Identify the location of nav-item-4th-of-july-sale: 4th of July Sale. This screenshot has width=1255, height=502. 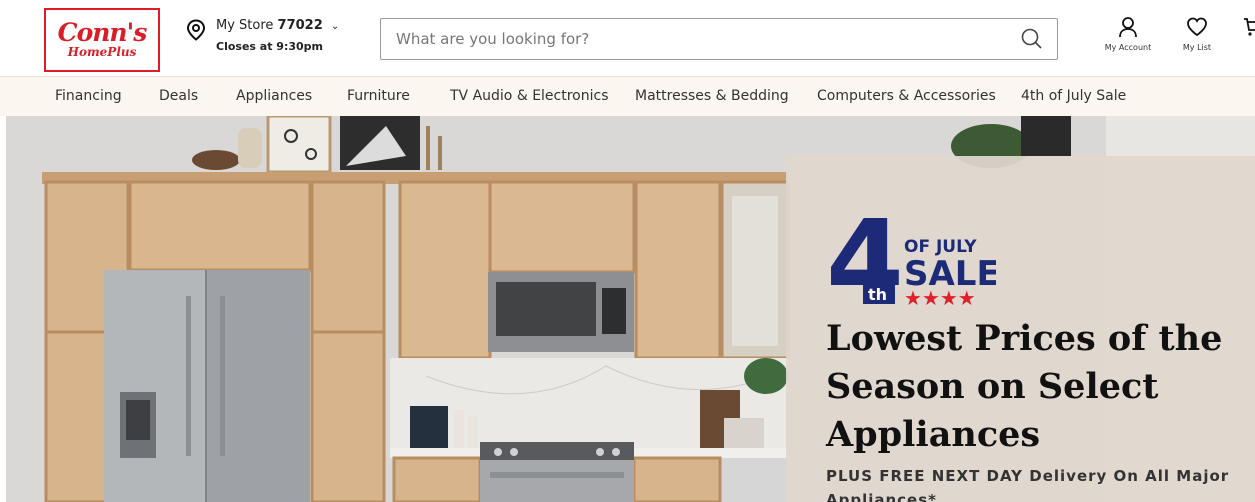
(1073, 96).